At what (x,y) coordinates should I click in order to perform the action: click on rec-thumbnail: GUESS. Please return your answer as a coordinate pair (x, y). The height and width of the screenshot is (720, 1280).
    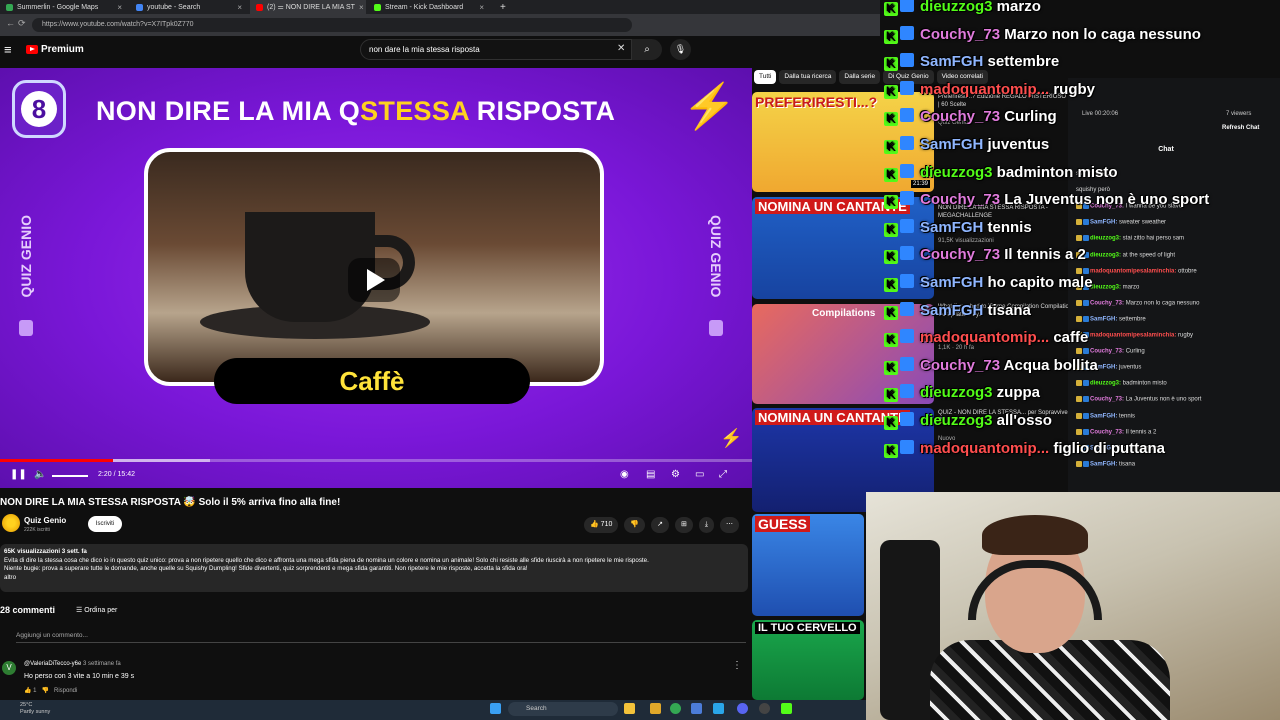
    Looking at the image, I should click on (808, 565).